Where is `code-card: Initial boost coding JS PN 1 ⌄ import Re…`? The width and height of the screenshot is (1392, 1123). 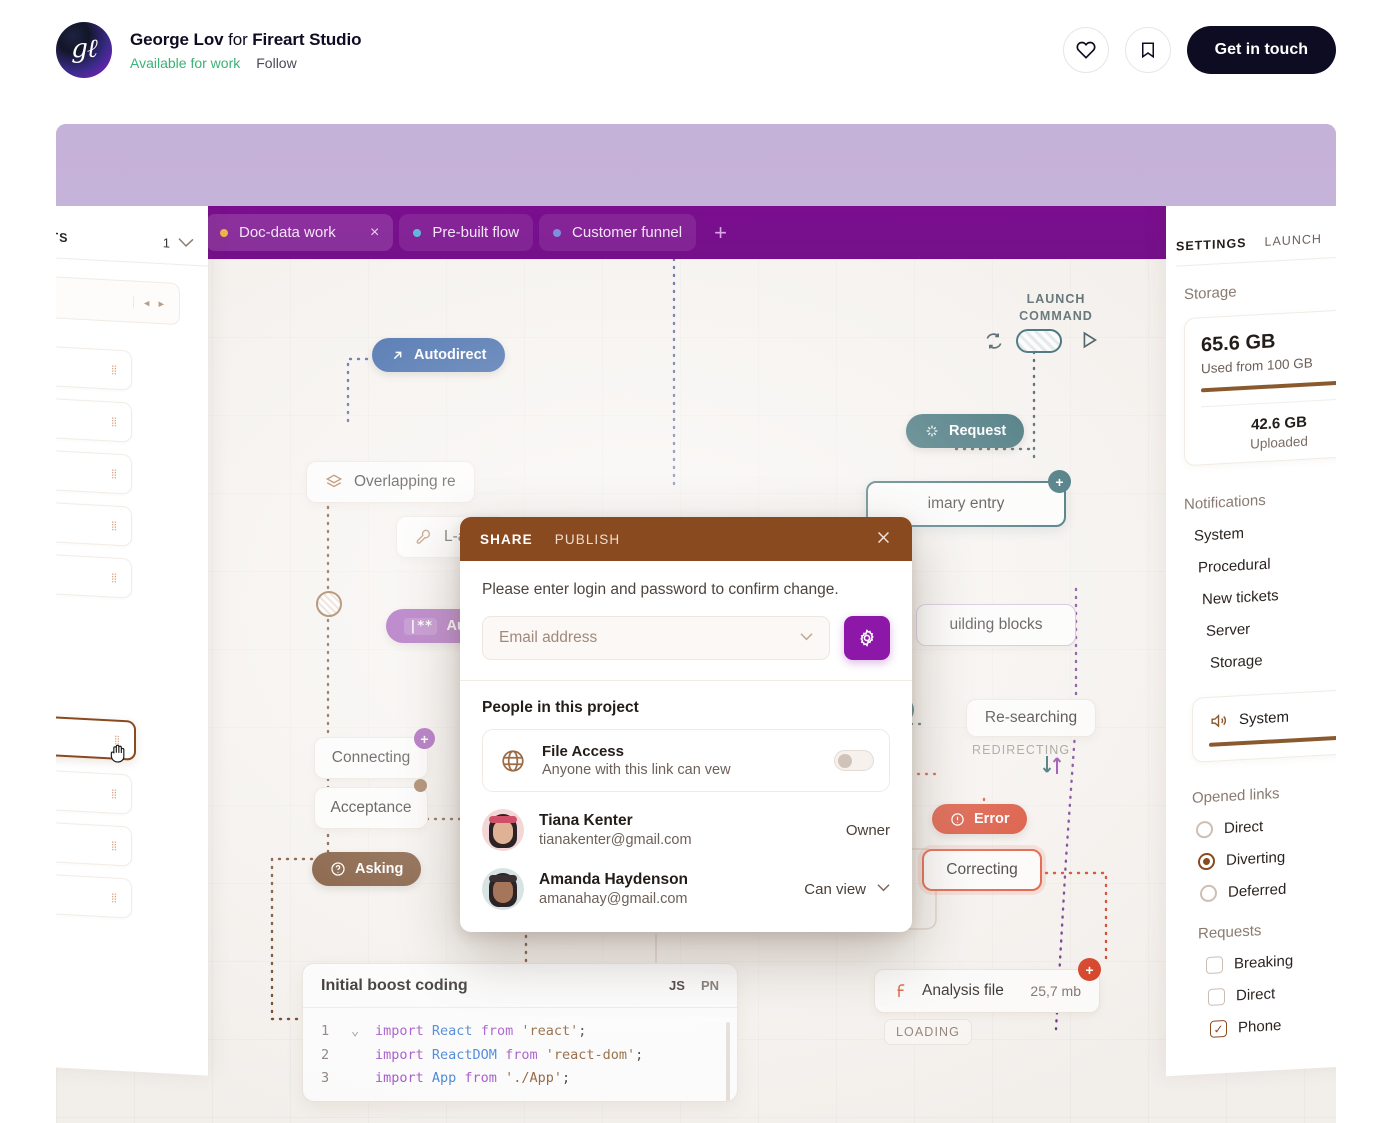 code-card: Initial boost coding JS PN 1 ⌄ import Re… is located at coordinates (520, 1032).